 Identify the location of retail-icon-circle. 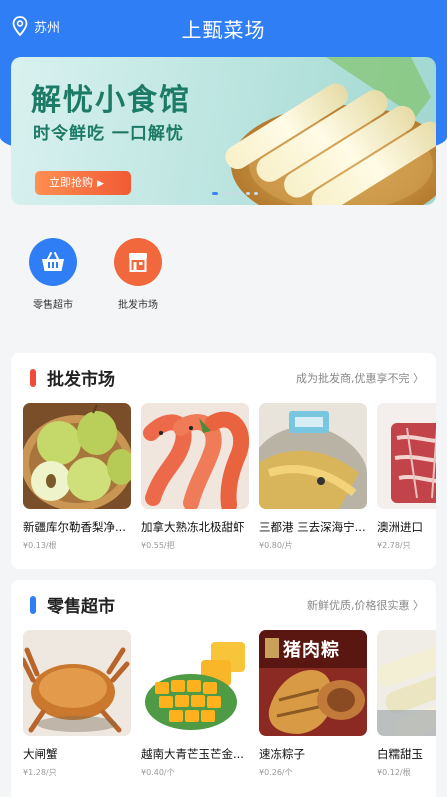
(53, 262).